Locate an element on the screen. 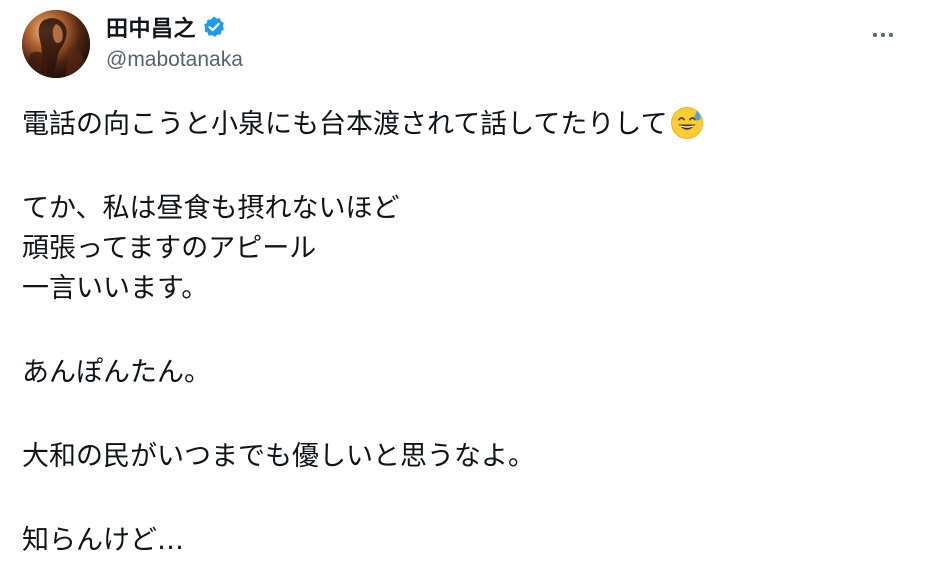 The image size is (925, 585). tweet-line: あんぽんたん。 is located at coordinates (116, 372).